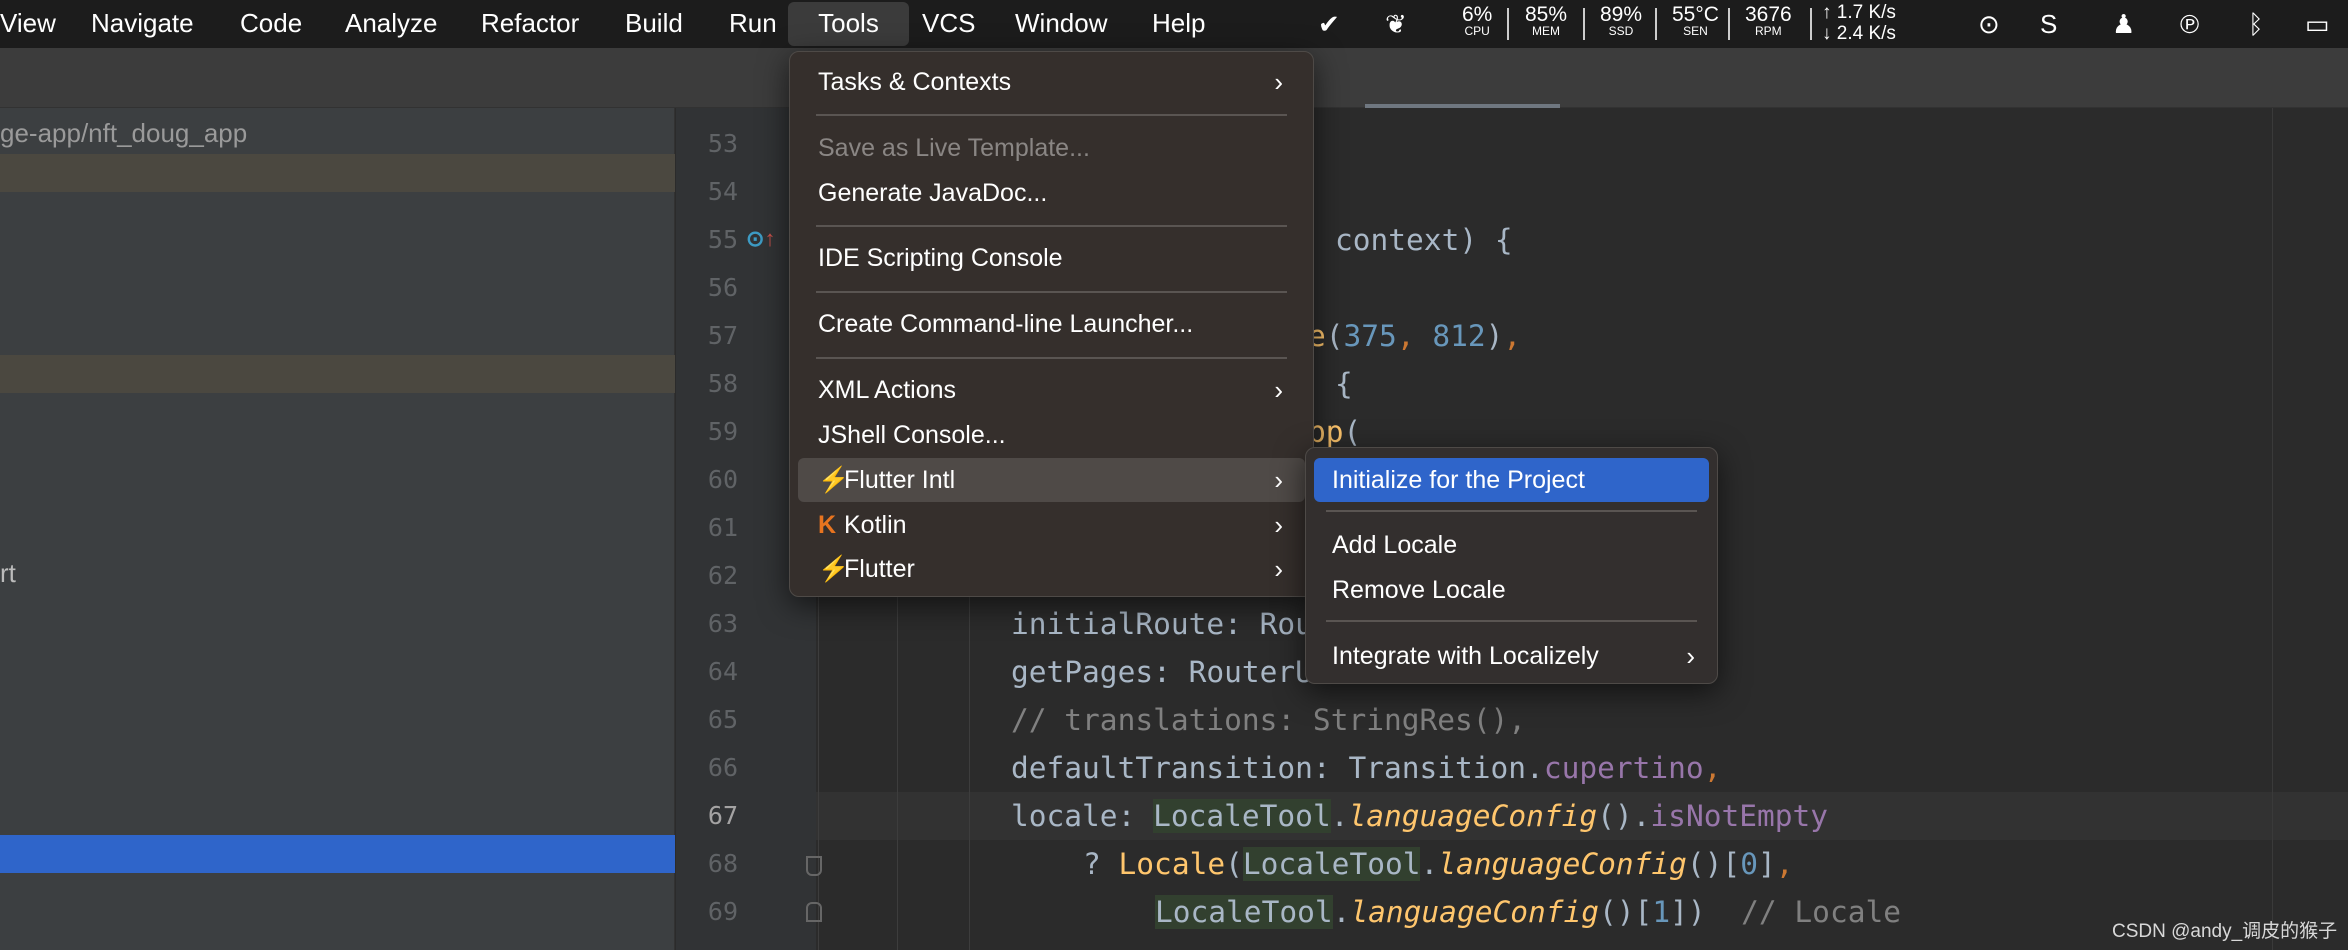  Describe the element at coordinates (753, 24) in the screenshot. I see `menu-run: Run` at that location.